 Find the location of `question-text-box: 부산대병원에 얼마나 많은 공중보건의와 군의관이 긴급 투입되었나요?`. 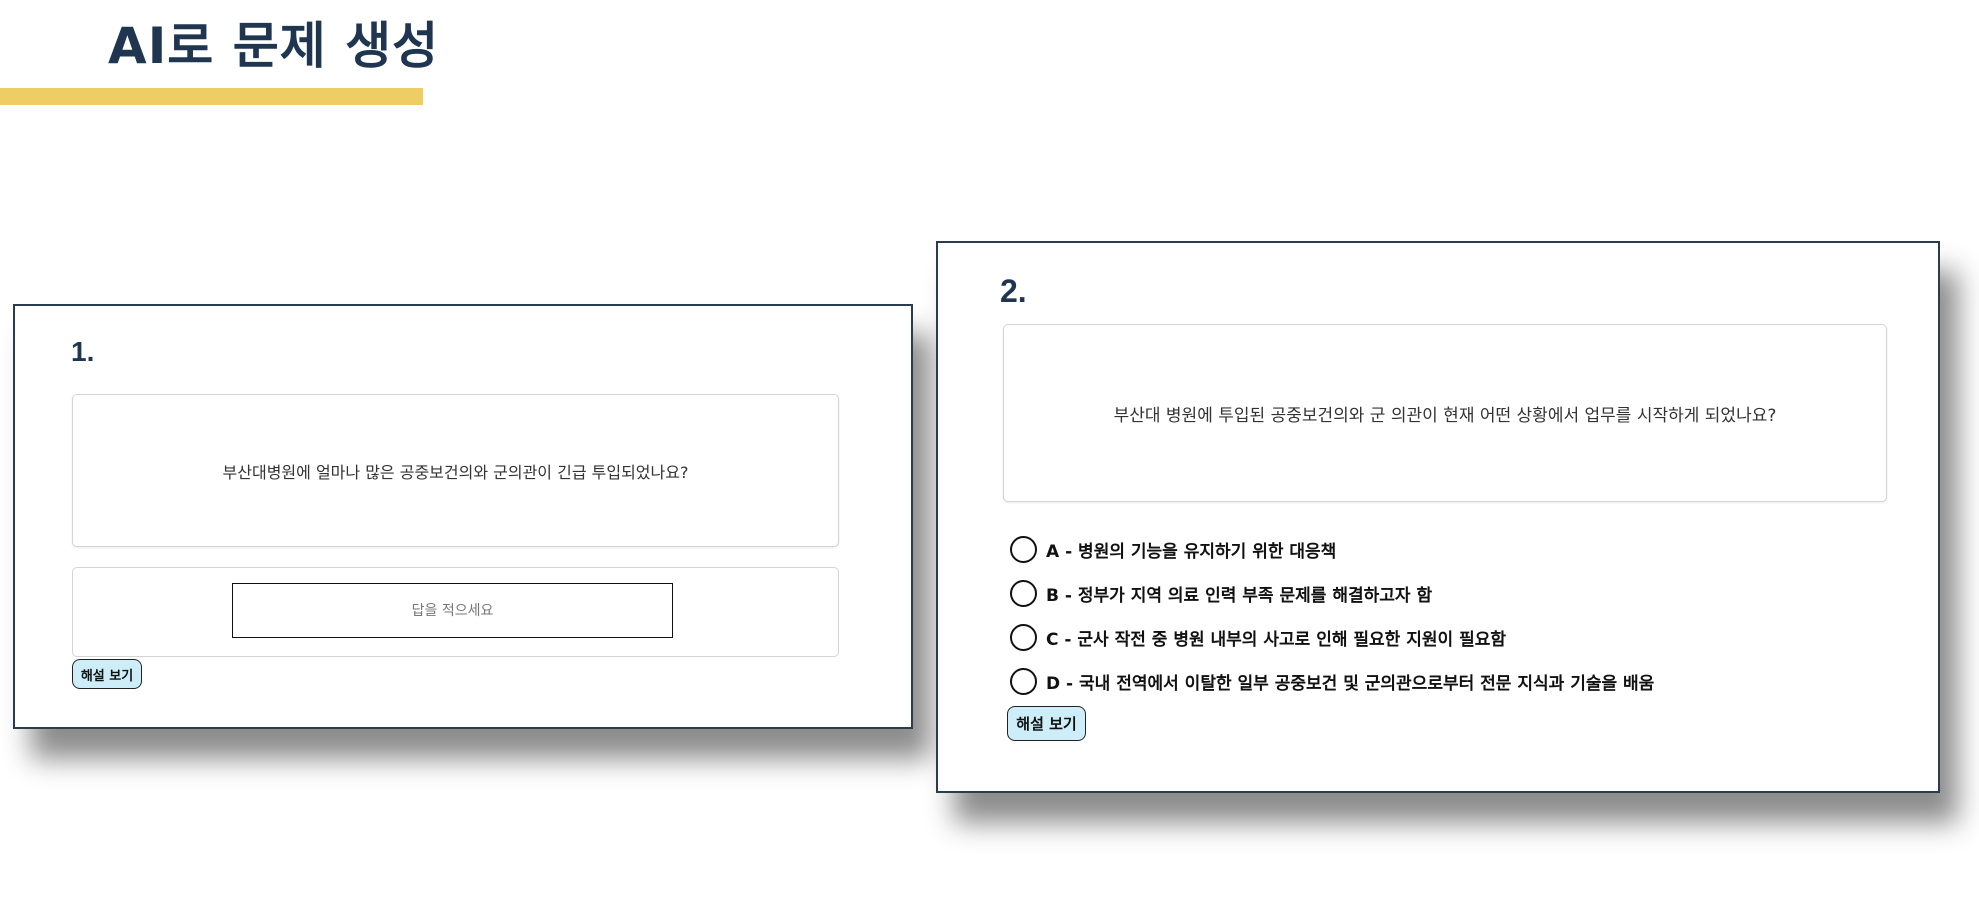

question-text-box: 부산대병원에 얼마나 많은 공중보건의와 군의관이 긴급 투입되었나요? is located at coordinates (455, 470).